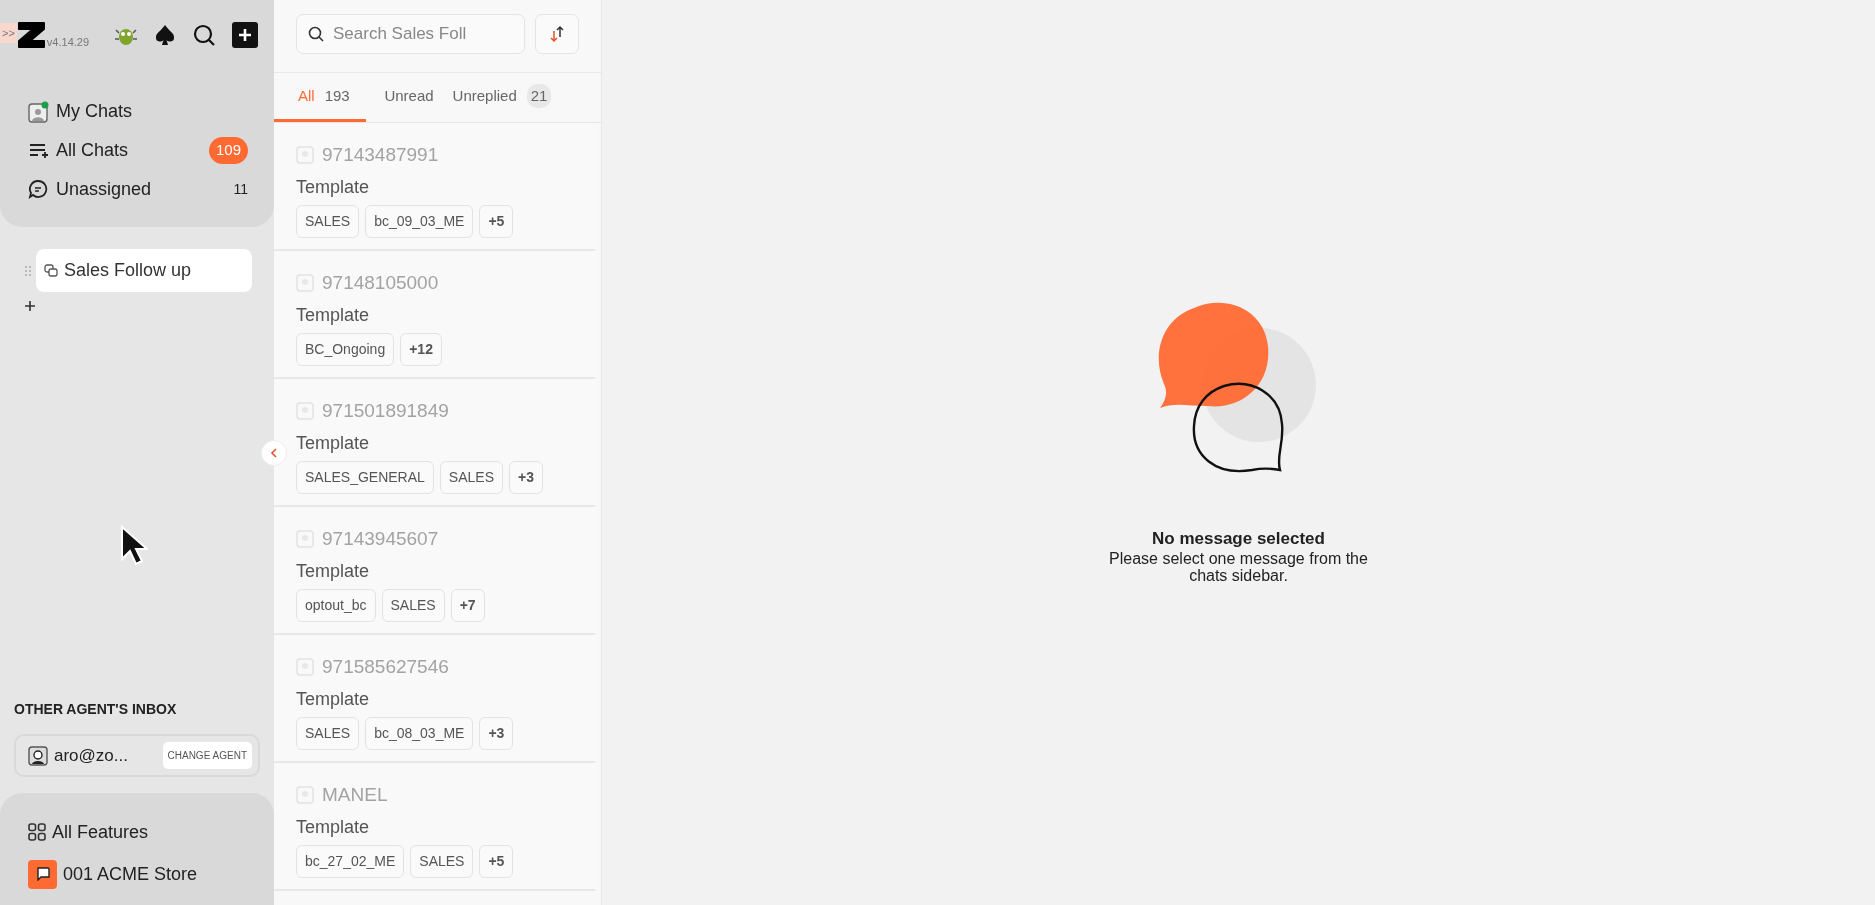 The width and height of the screenshot is (1875, 905). Describe the element at coordinates (38, 755) in the screenshot. I see `avatar-icon` at that location.